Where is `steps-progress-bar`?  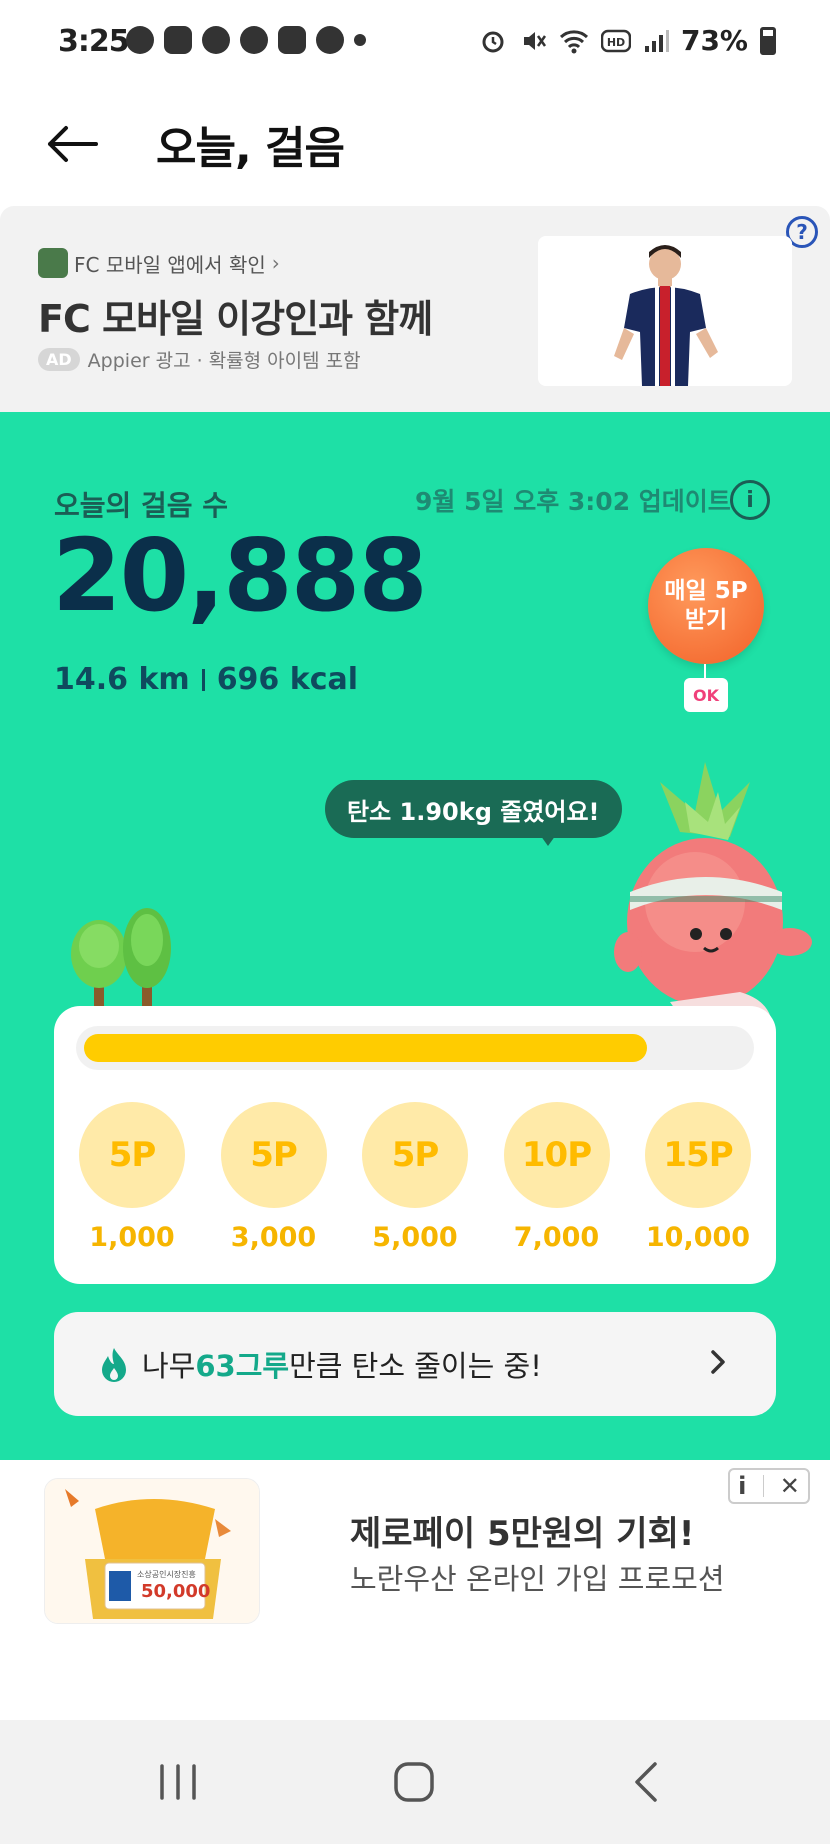 steps-progress-bar is located at coordinates (415, 1048).